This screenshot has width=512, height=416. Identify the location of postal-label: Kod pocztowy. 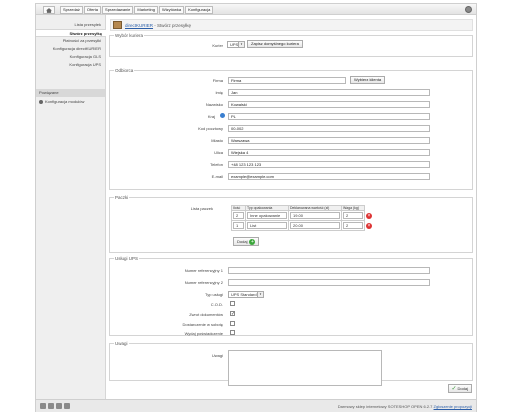
(210, 128).